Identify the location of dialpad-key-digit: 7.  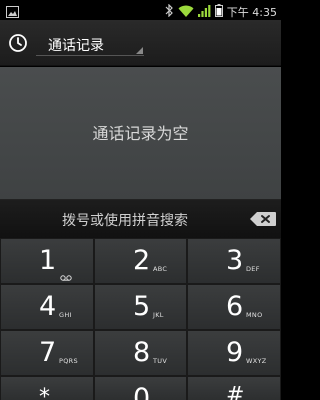
(48, 352).